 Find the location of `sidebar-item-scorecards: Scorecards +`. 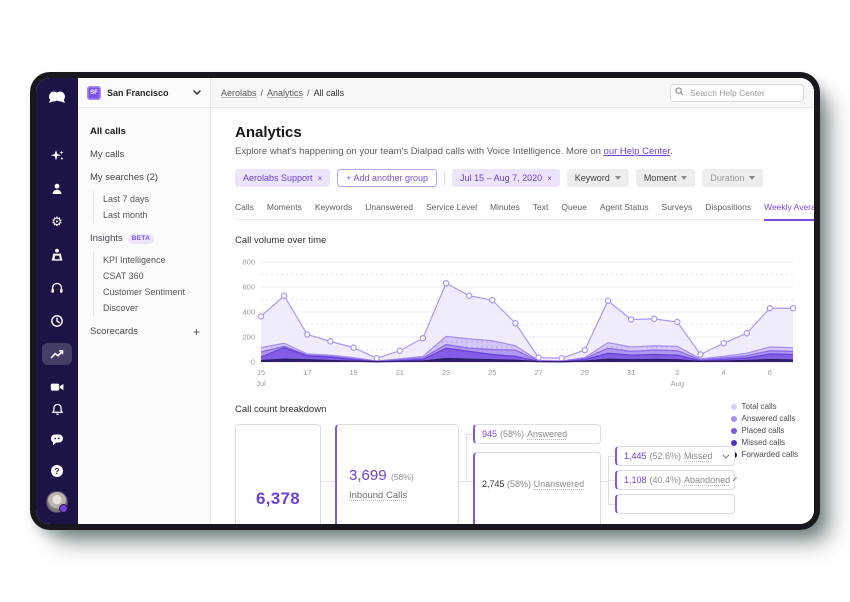

sidebar-item-scorecards: Scorecards + is located at coordinates (145, 331).